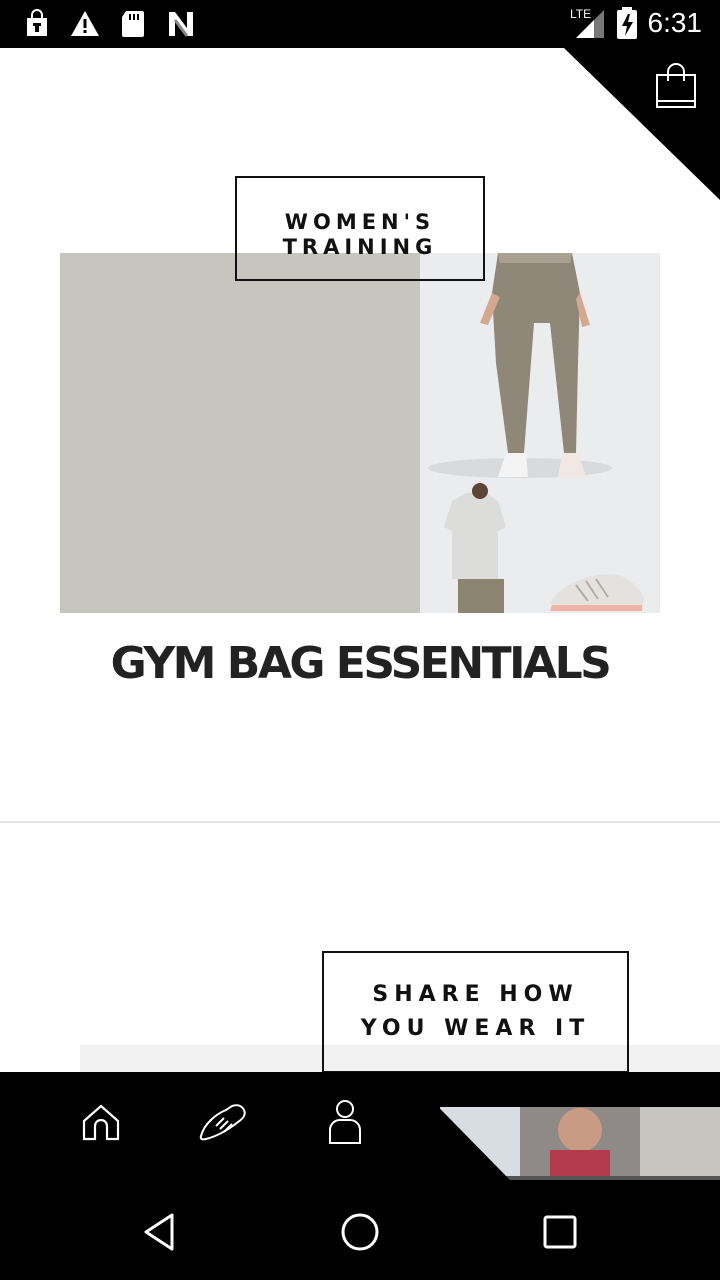 This screenshot has height=1280, width=720. I want to click on back-button, so click(160, 1232).